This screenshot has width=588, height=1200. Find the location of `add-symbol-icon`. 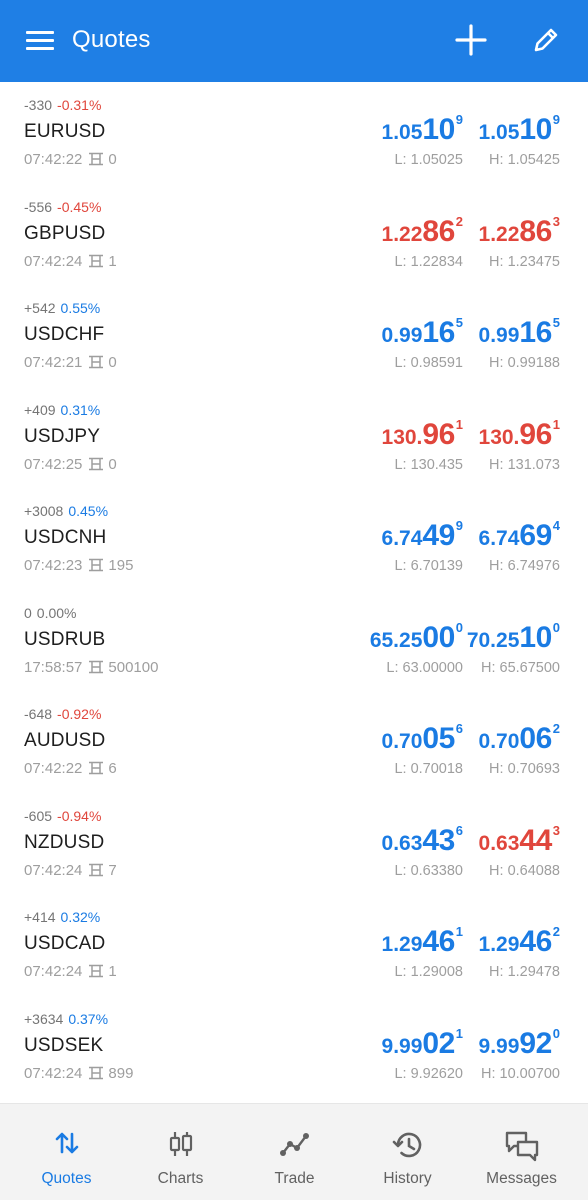

add-symbol-icon is located at coordinates (471, 40).